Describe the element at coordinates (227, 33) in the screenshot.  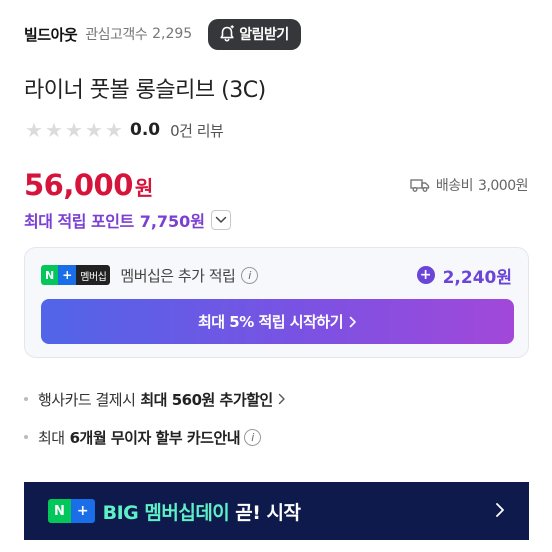
I see `bell-plus-icon` at that location.